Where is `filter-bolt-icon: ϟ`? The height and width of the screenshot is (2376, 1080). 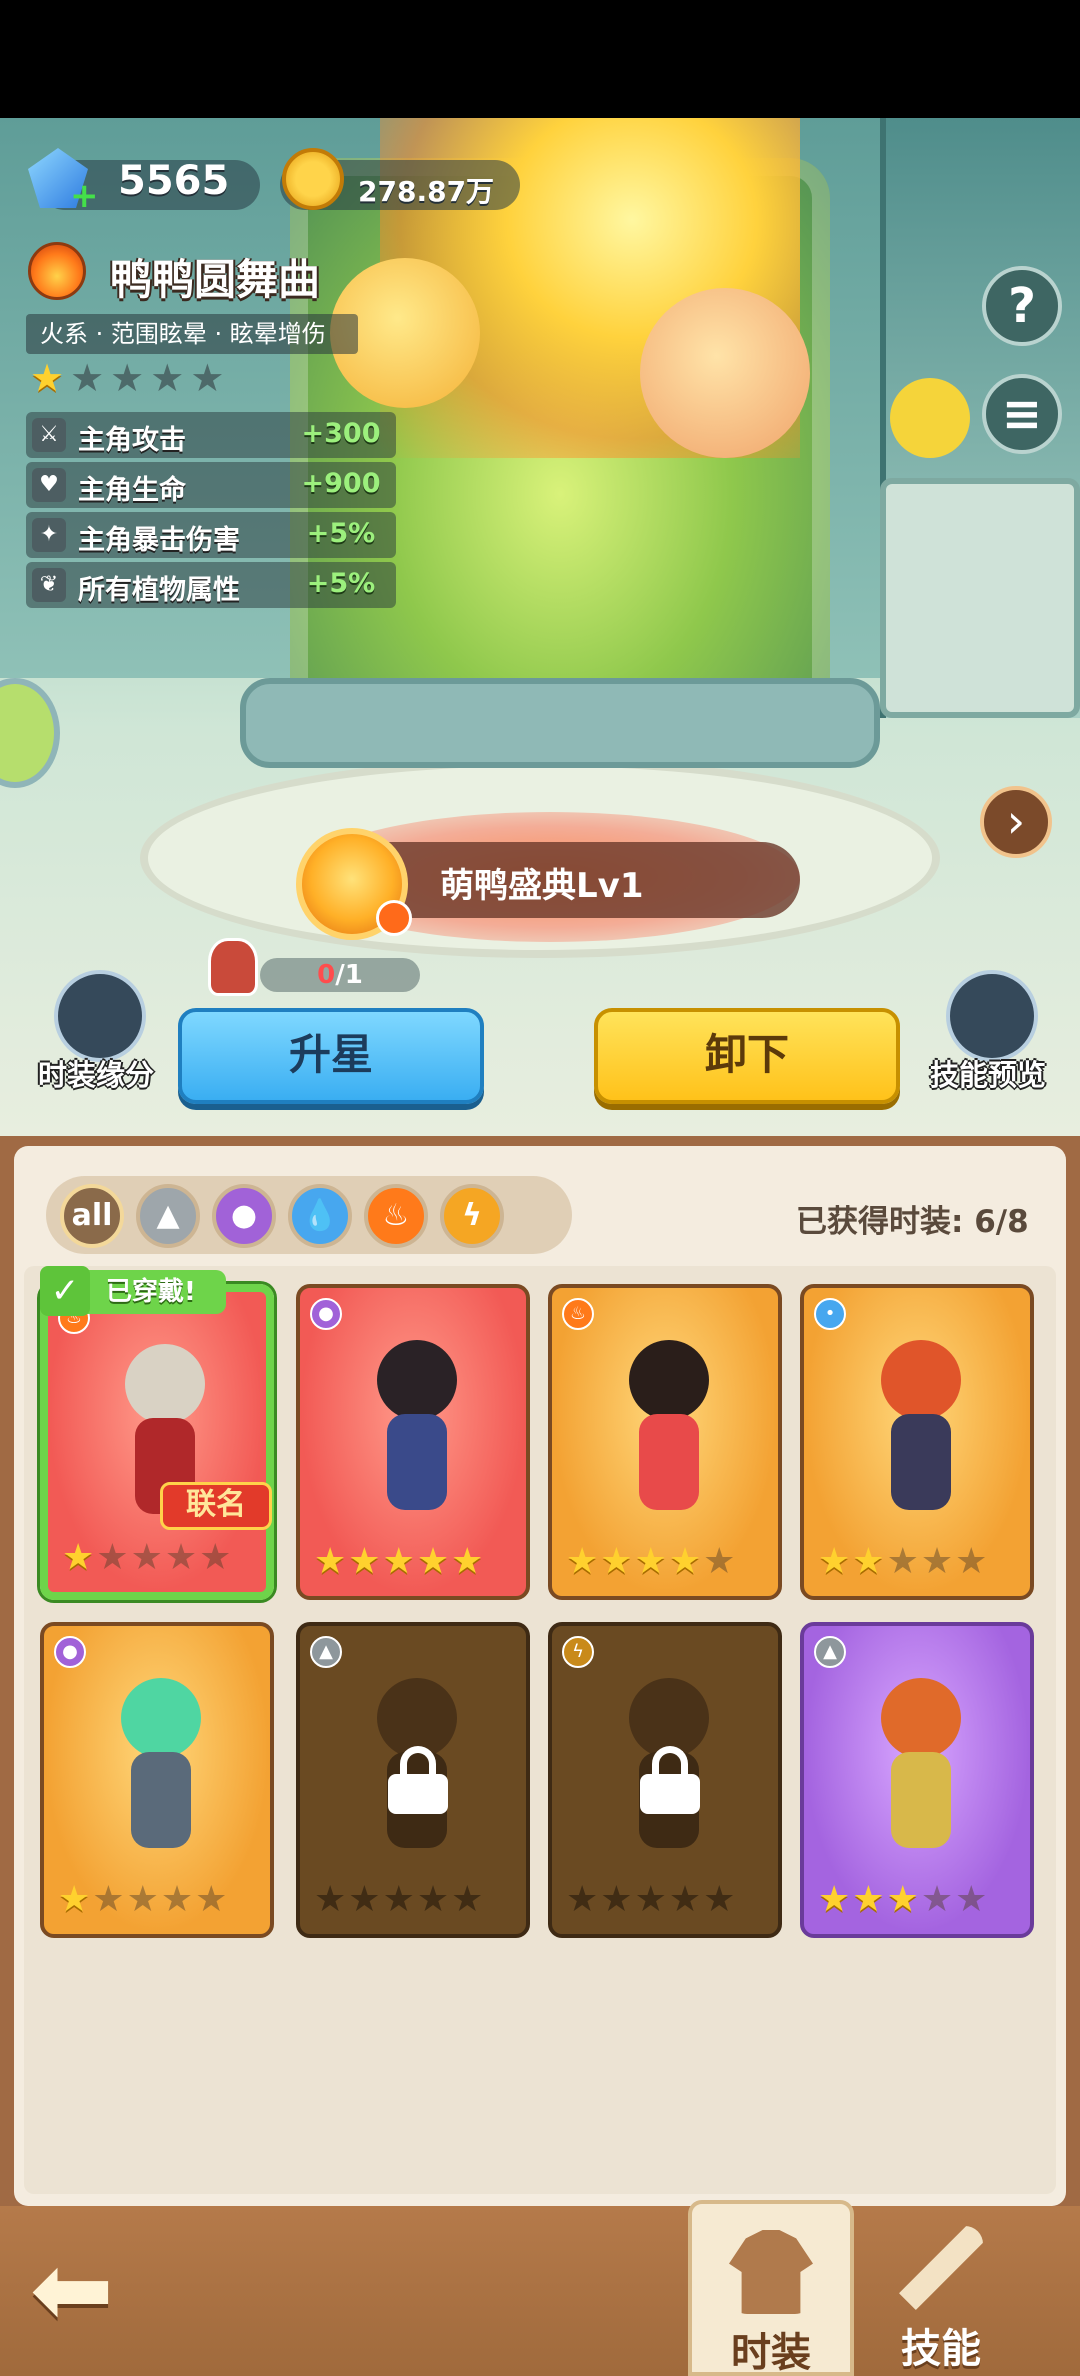
filter-bolt-icon: ϟ is located at coordinates (472, 1216).